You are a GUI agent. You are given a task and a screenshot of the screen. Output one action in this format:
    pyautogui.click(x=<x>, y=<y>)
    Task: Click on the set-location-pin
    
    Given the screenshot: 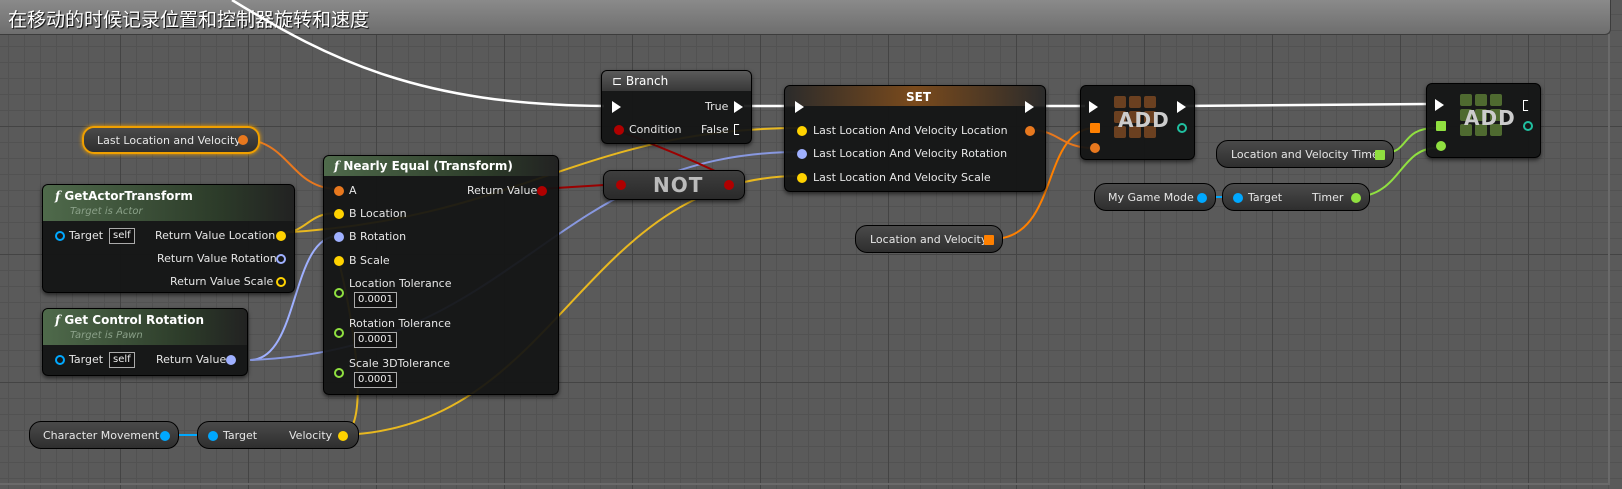 What is the action you would take?
    pyautogui.click(x=802, y=131)
    